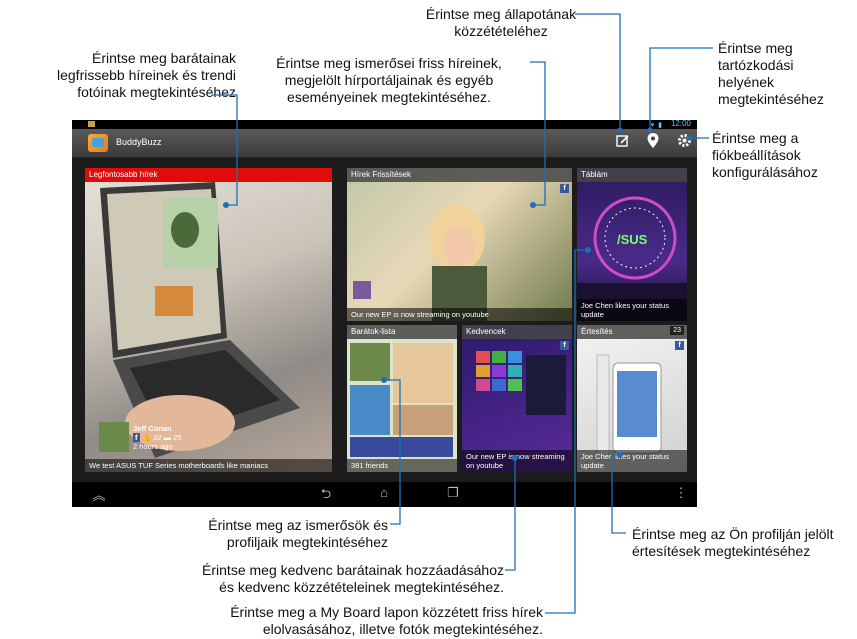 The width and height of the screenshot is (857, 639). I want to click on settings-button, so click(684, 143).